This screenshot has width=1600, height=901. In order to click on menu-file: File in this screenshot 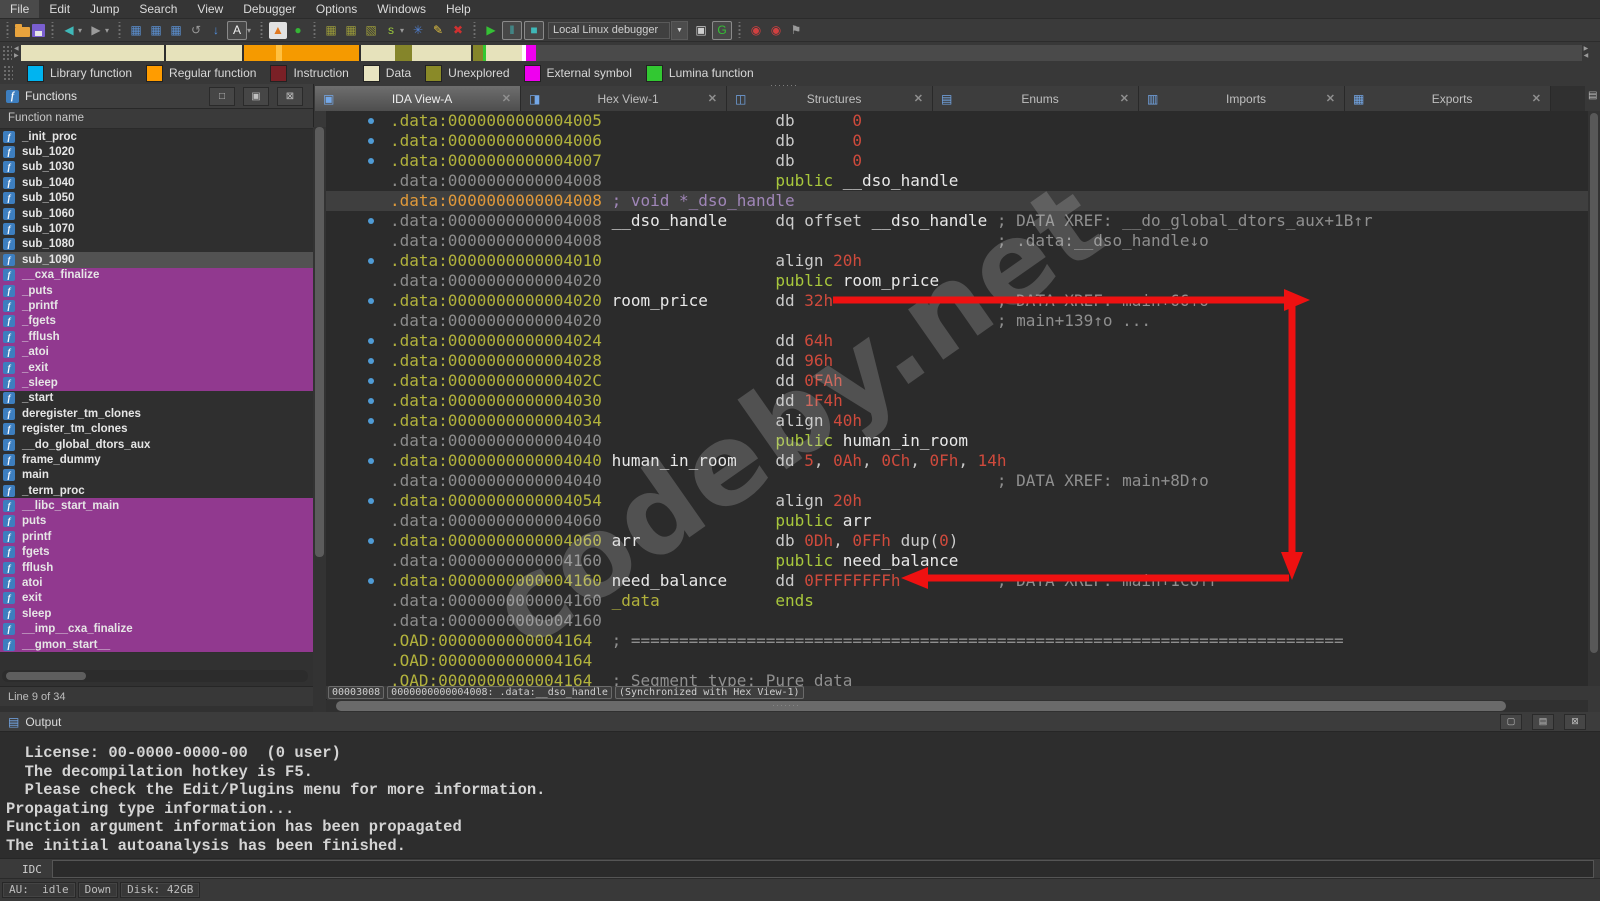, I will do `click(20, 9)`.